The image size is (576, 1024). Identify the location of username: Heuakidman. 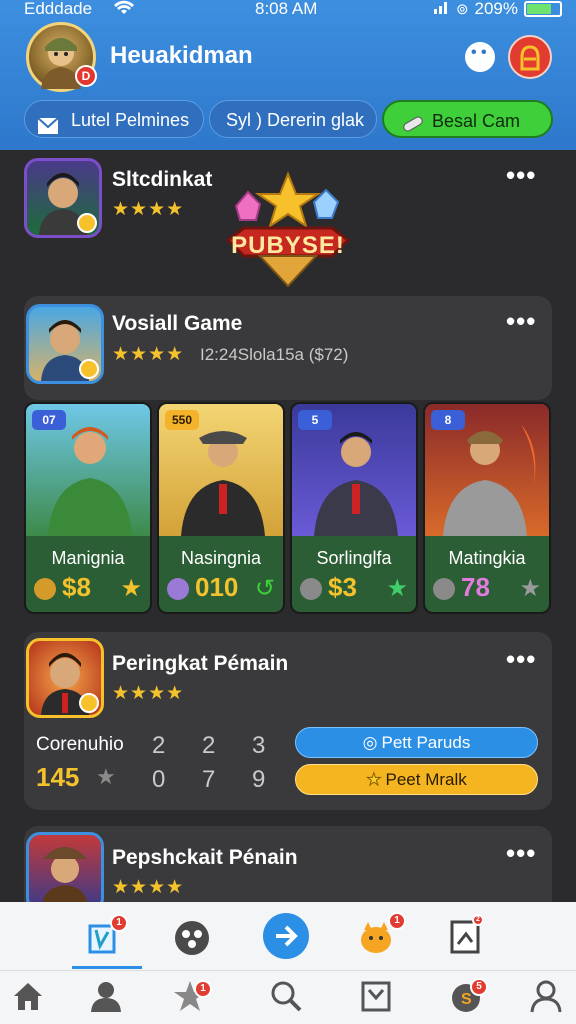
(181, 55).